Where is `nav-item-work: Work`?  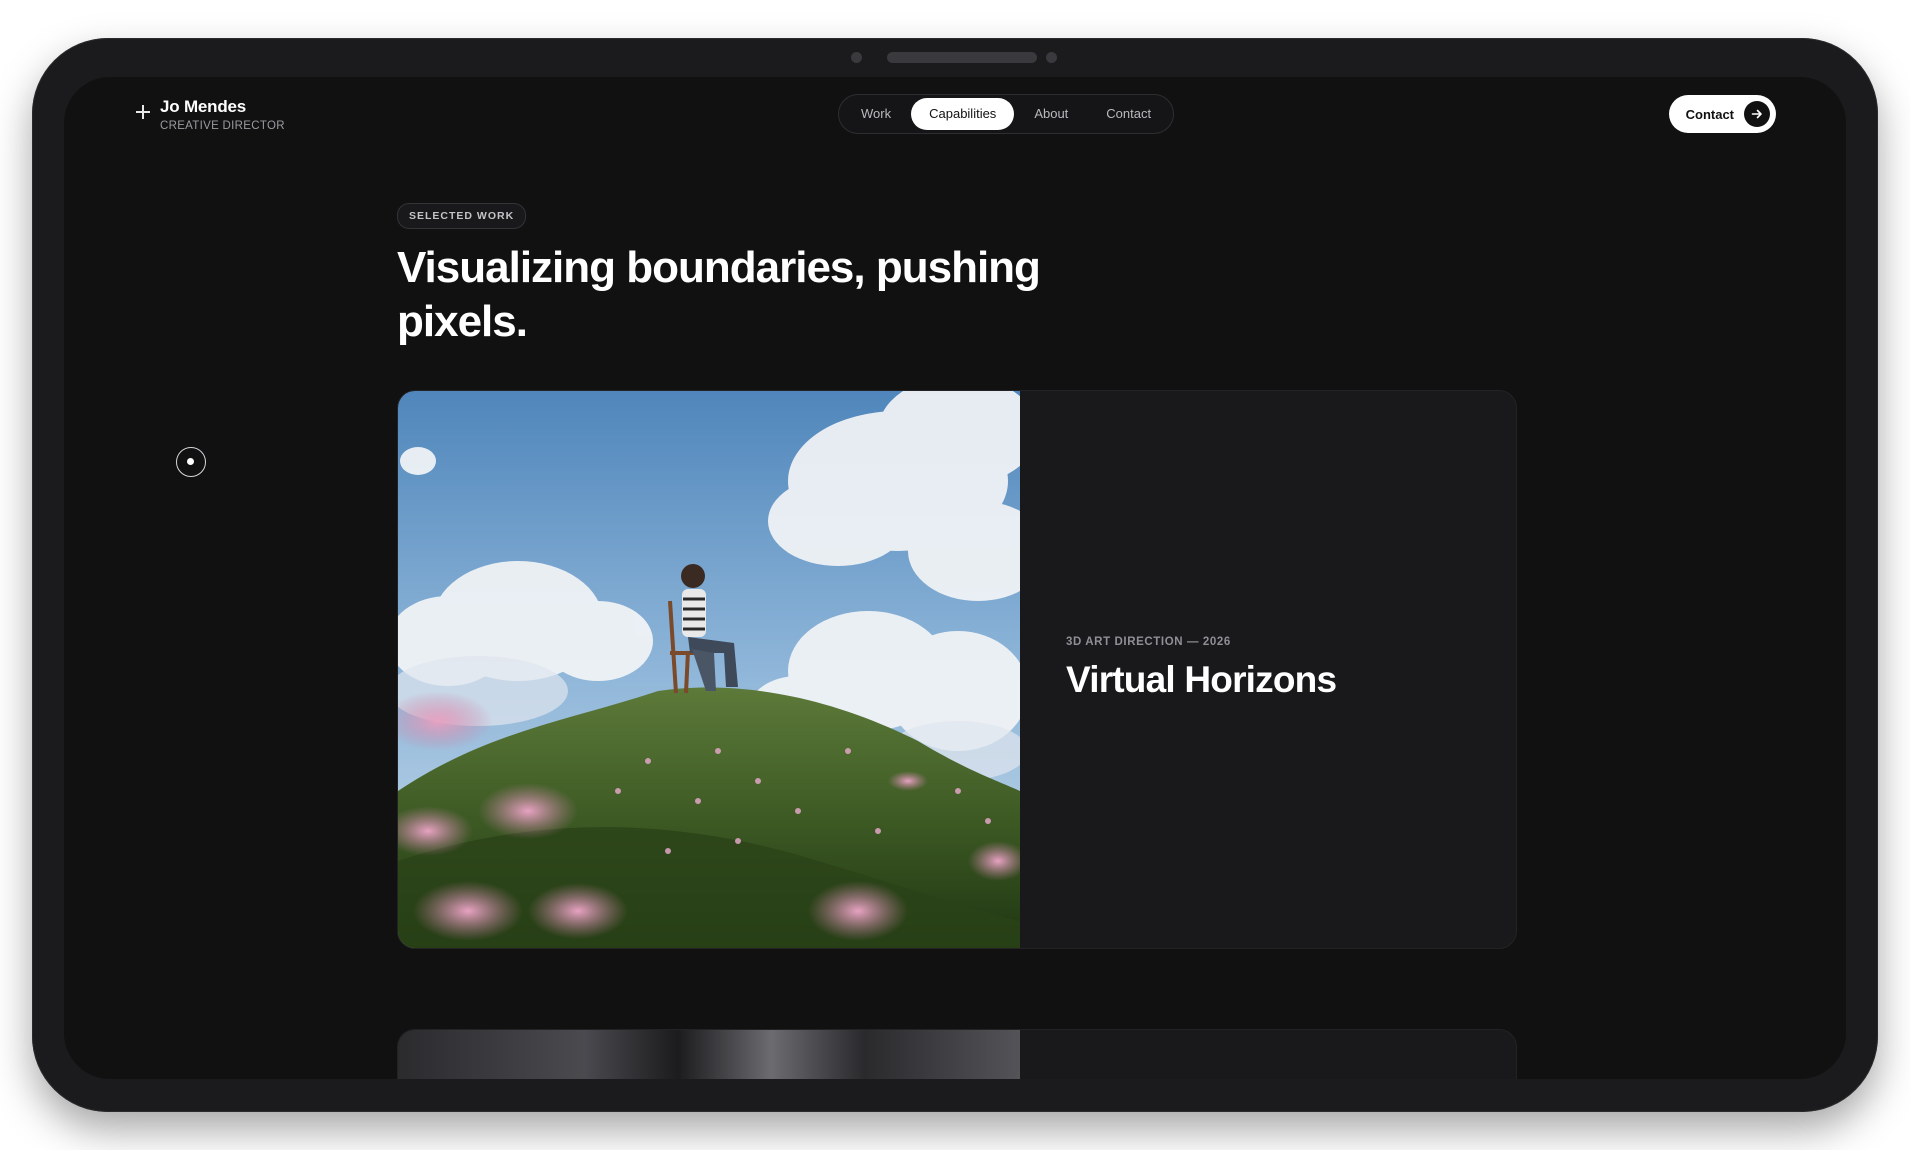 nav-item-work: Work is located at coordinates (876, 114).